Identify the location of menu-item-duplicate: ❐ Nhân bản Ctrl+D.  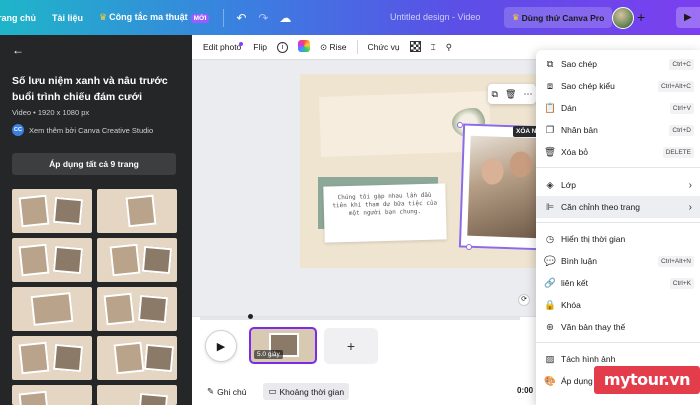
(618, 130).